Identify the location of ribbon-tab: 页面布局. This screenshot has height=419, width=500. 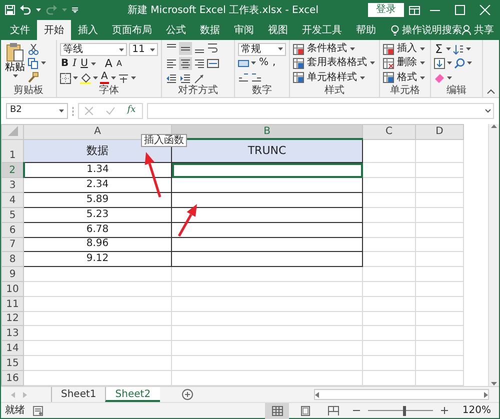
(132, 30).